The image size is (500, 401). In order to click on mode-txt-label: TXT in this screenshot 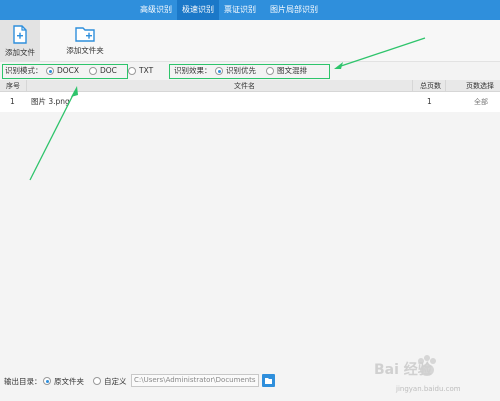, I will do `click(146, 71)`.